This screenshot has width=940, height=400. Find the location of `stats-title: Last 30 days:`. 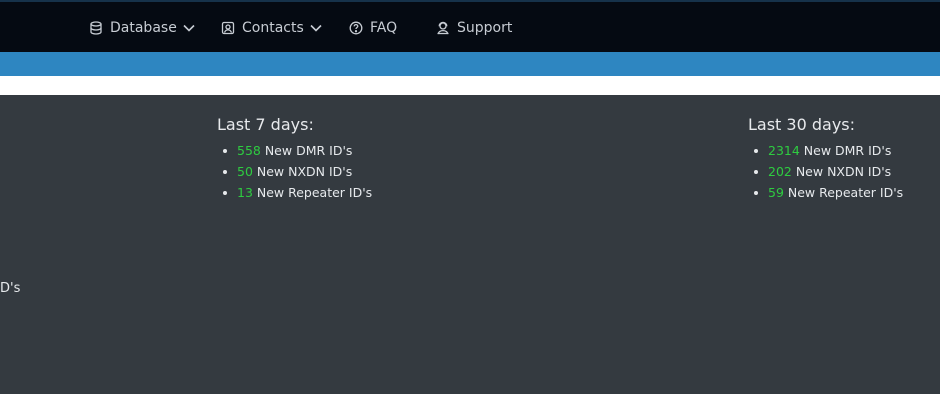

stats-title: Last 30 days: is located at coordinates (802, 124).